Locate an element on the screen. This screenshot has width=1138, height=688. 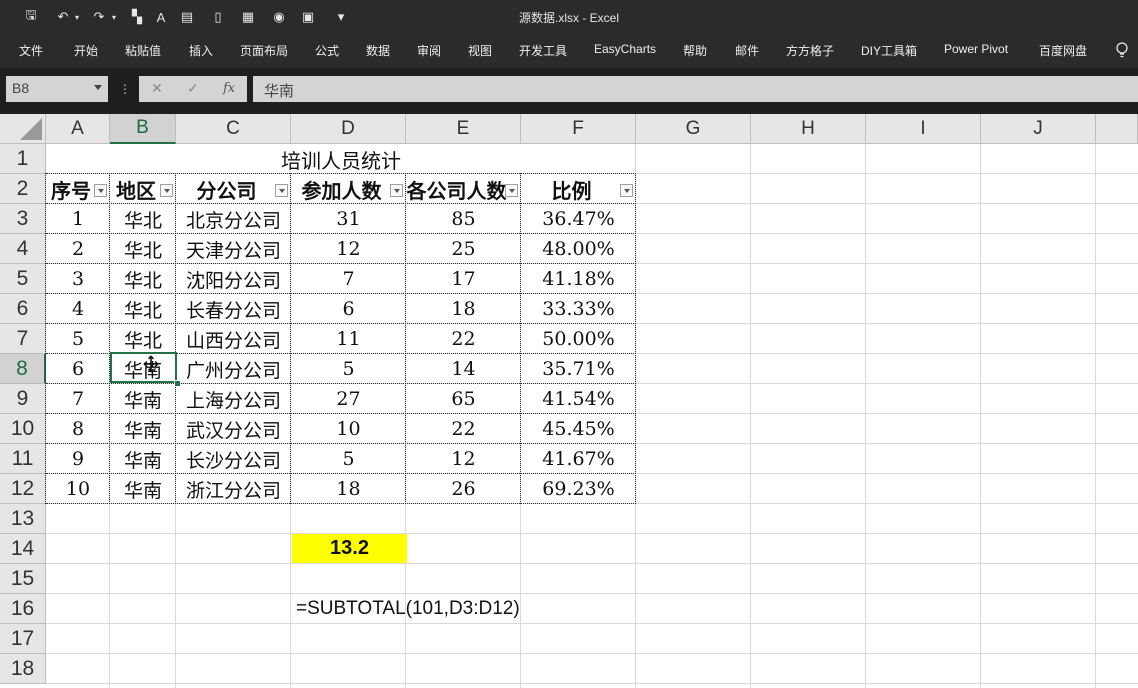
ribbon-tab: DIY工具箱 is located at coordinates (889, 50).